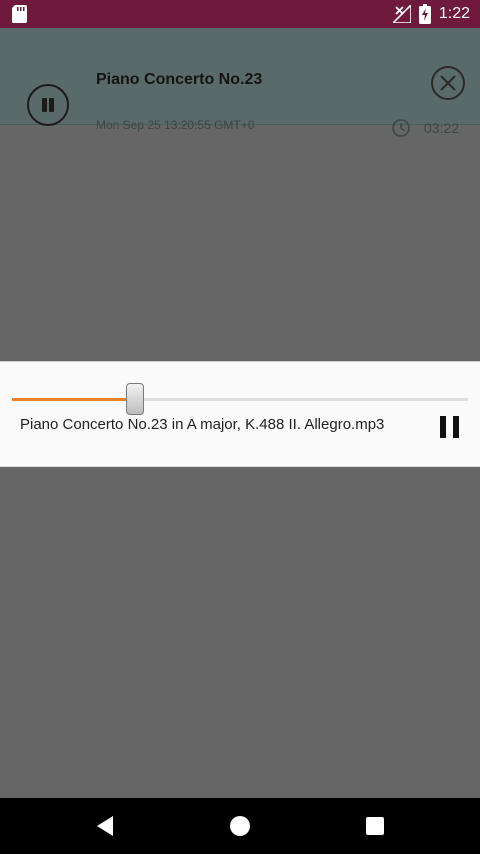 This screenshot has width=480, height=854. I want to click on clock-icon, so click(401, 128).